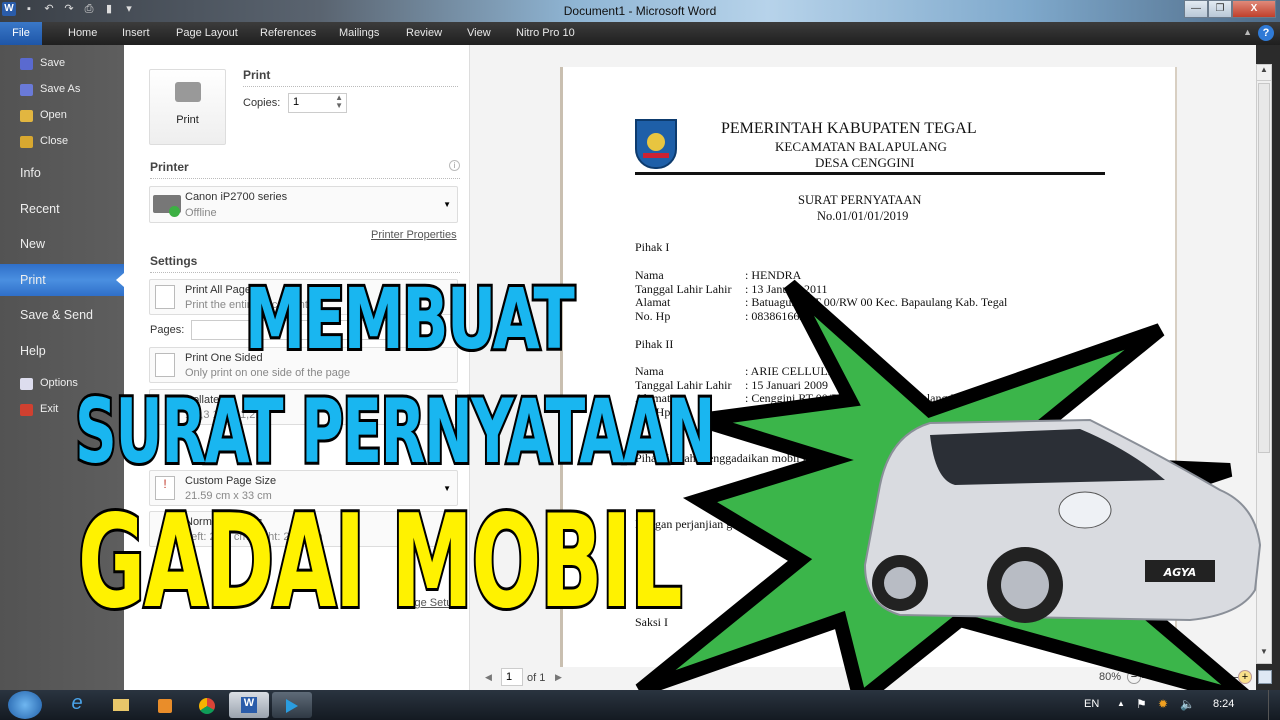  Describe the element at coordinates (249, 705) in the screenshot. I see `microsoft-word-taskbar-button: W` at that location.